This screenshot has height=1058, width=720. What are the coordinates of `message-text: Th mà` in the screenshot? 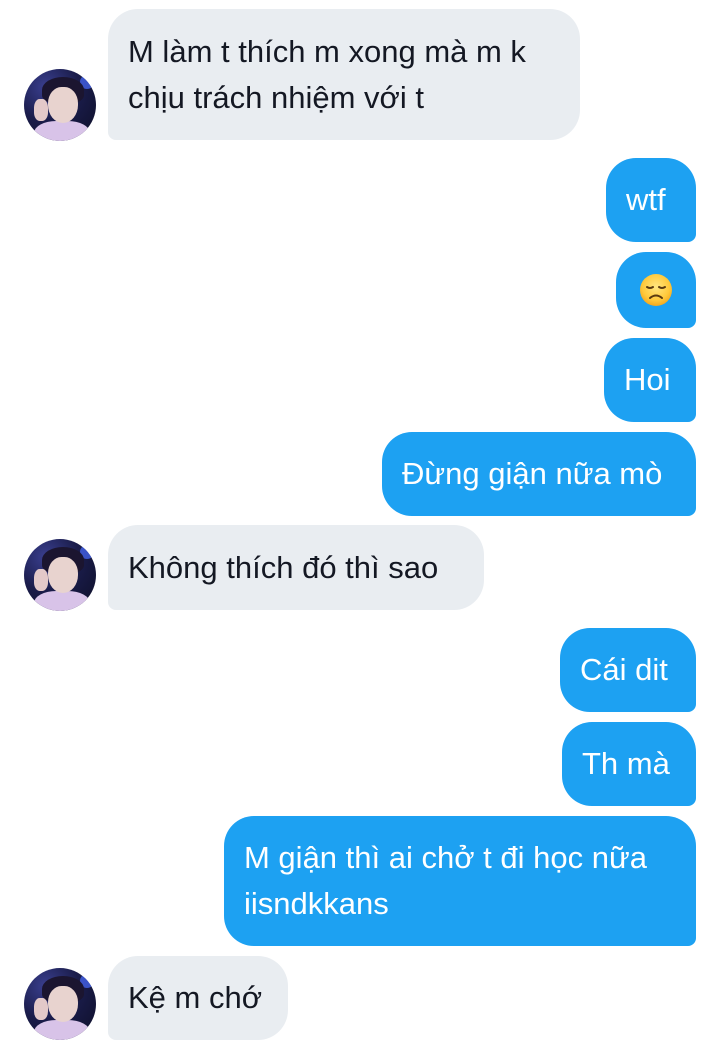 It's located at (626, 763).